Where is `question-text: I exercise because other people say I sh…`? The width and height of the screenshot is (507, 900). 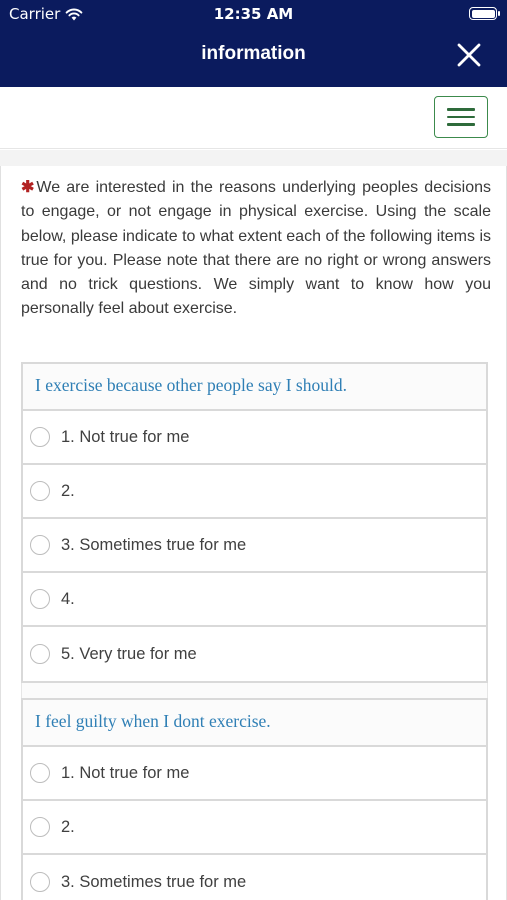 question-text: I exercise because other people say I sh… is located at coordinates (254, 387).